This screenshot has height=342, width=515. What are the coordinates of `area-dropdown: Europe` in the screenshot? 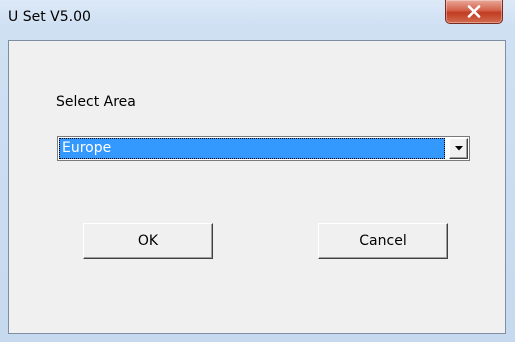 It's located at (263, 148).